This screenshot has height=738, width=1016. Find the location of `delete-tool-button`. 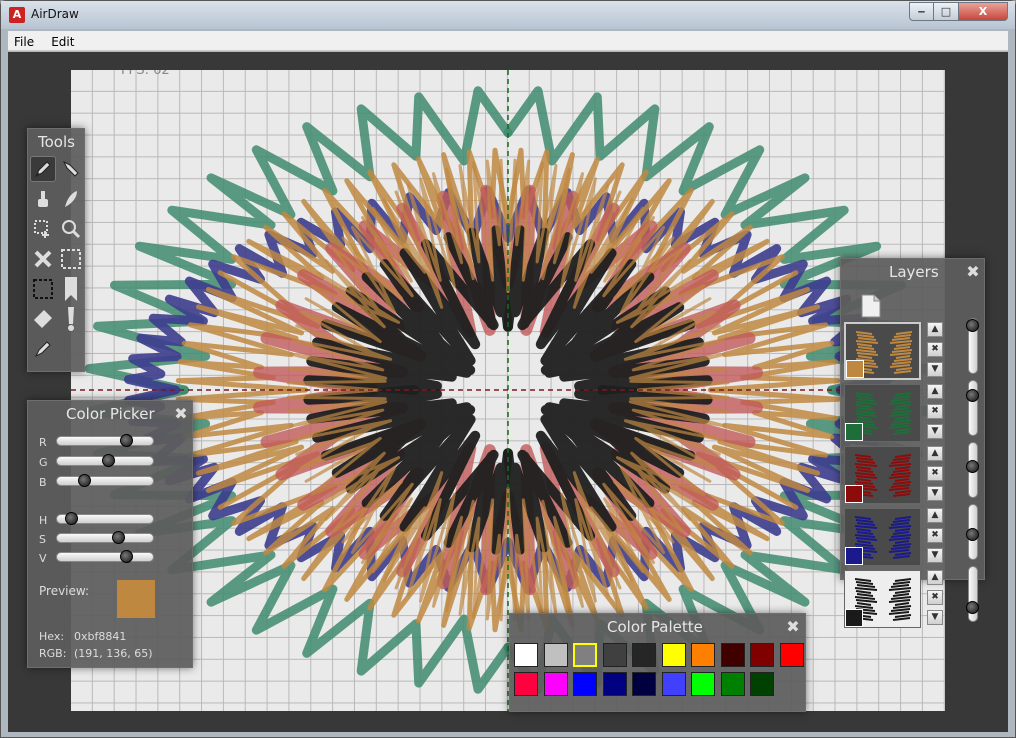

delete-tool-button is located at coordinates (43, 259).